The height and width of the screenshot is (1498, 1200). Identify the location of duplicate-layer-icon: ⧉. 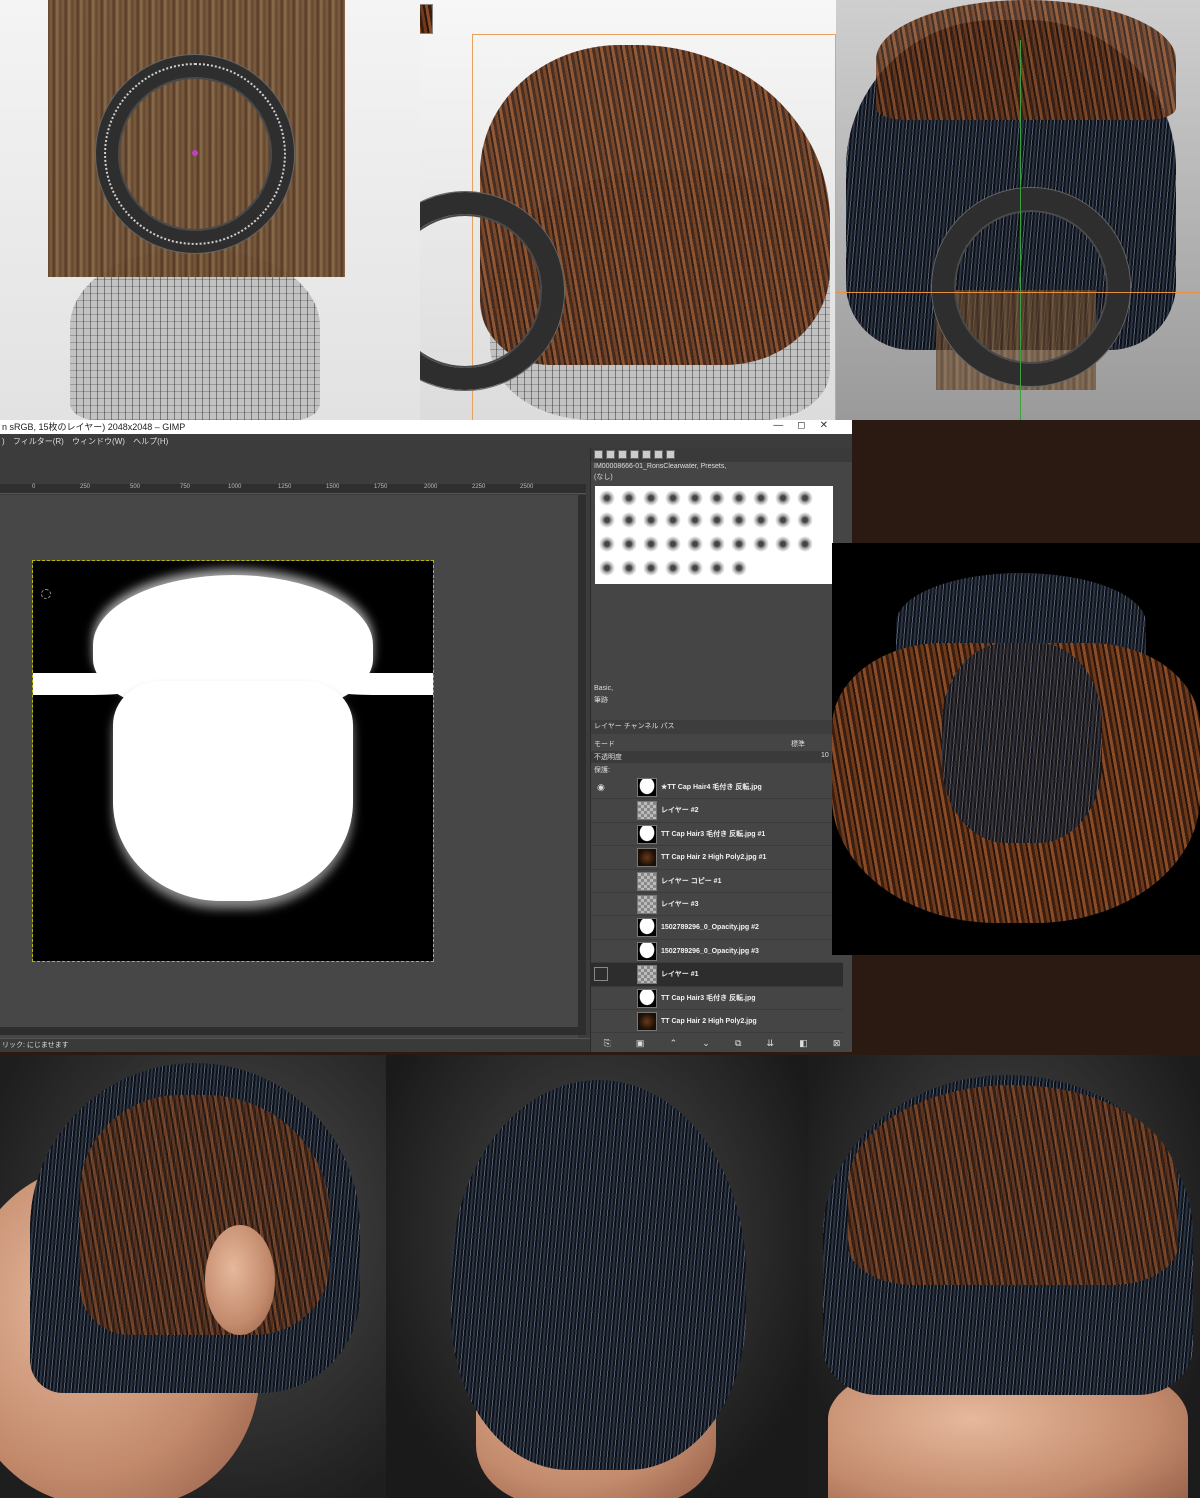
(738, 1045).